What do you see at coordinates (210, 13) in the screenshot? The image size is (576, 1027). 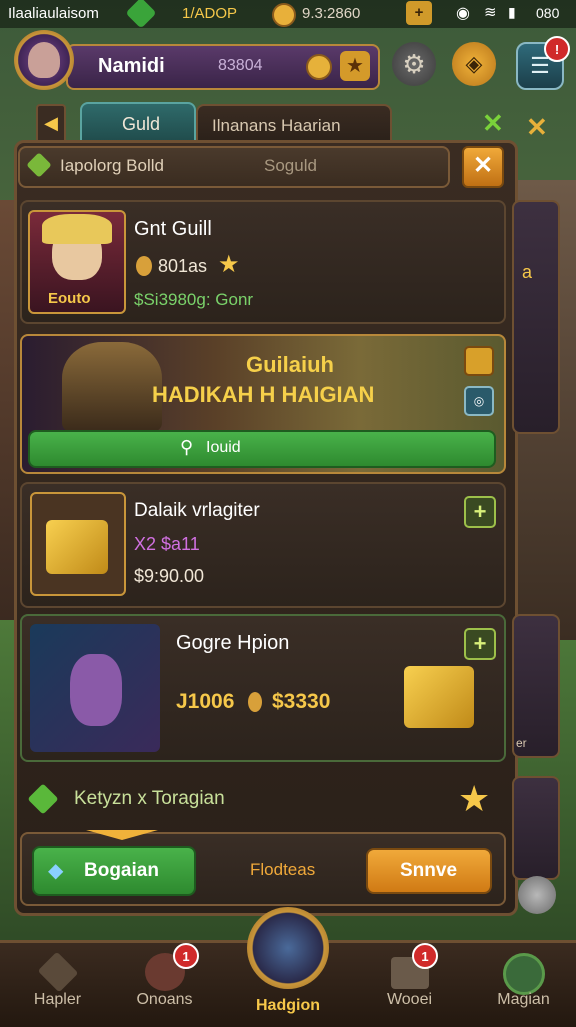 I see `status-center-value: 1/ADOP` at bounding box center [210, 13].